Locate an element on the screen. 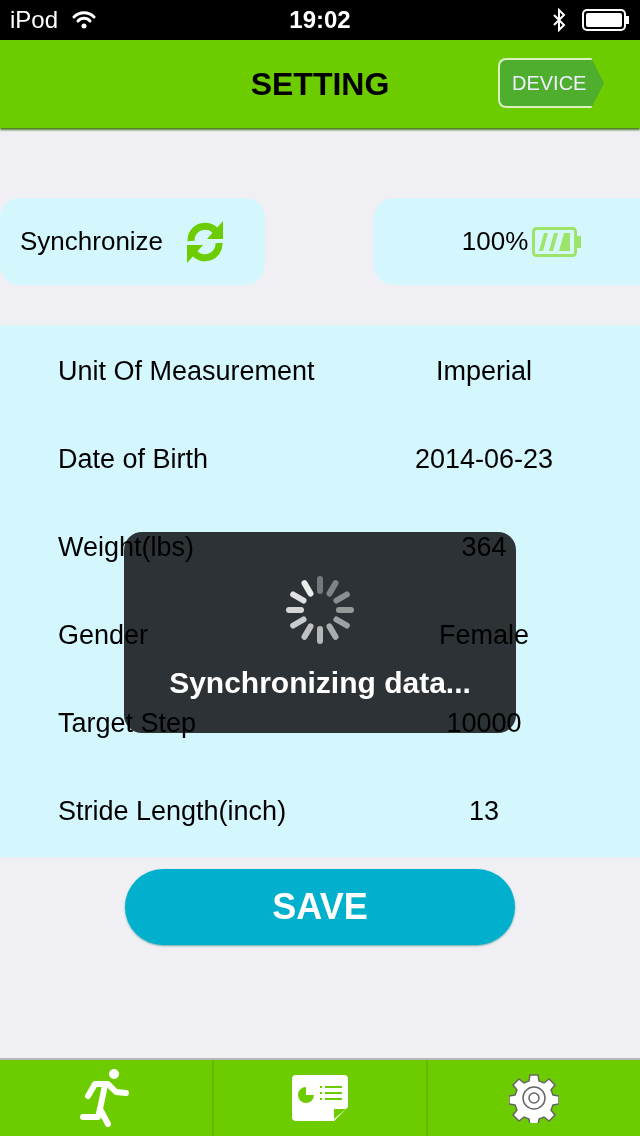 This screenshot has height=1136, width=640. save-button: SAVE is located at coordinates (320, 907).